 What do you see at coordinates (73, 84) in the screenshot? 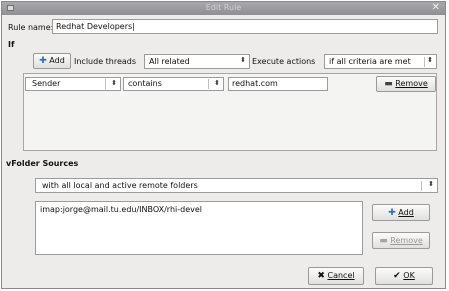
I see `criterion-field-combo: Sender ⬍` at bounding box center [73, 84].